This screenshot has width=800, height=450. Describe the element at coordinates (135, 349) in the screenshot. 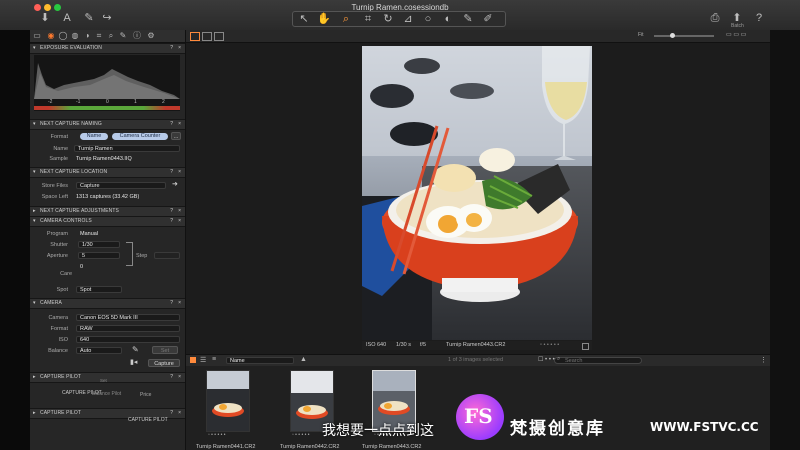

I see `eyedropper-icon: ✎` at that location.